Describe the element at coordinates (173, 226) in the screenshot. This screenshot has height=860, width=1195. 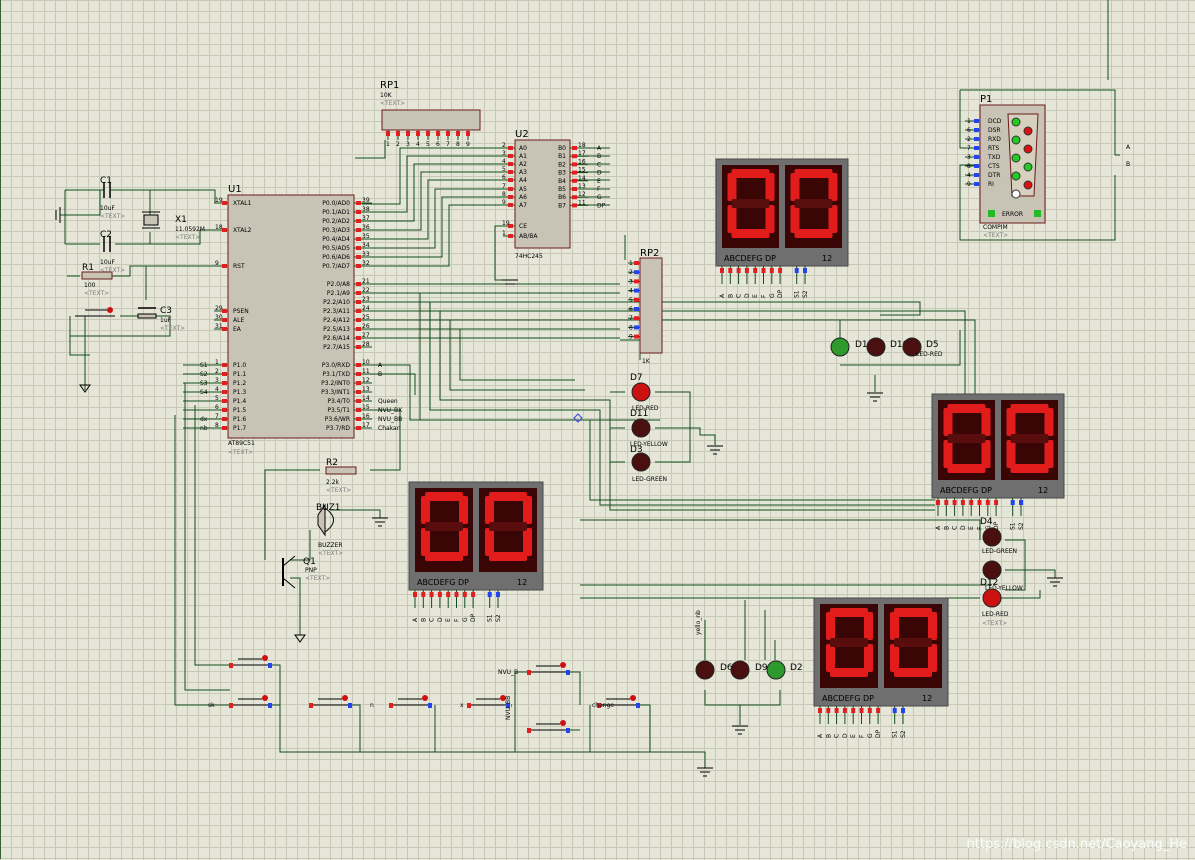
I see `crystal-x1: X1 11.0592M <TEXT>` at that location.